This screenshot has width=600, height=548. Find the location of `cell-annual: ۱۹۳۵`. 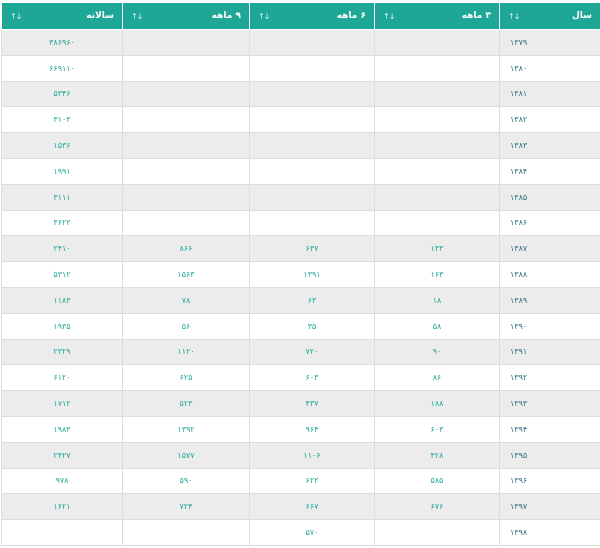

cell-annual: ۱۹۳۵ is located at coordinates (62, 326).